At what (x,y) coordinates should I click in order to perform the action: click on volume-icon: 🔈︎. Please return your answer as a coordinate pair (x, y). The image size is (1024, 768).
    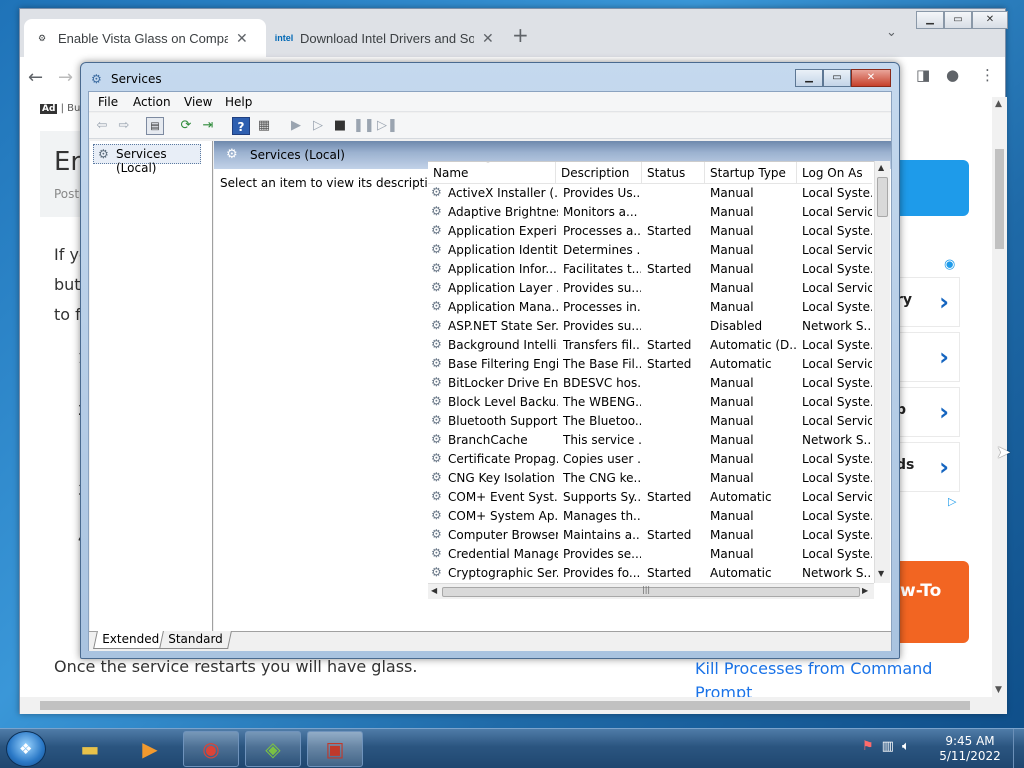
    Looking at the image, I should click on (906, 746).